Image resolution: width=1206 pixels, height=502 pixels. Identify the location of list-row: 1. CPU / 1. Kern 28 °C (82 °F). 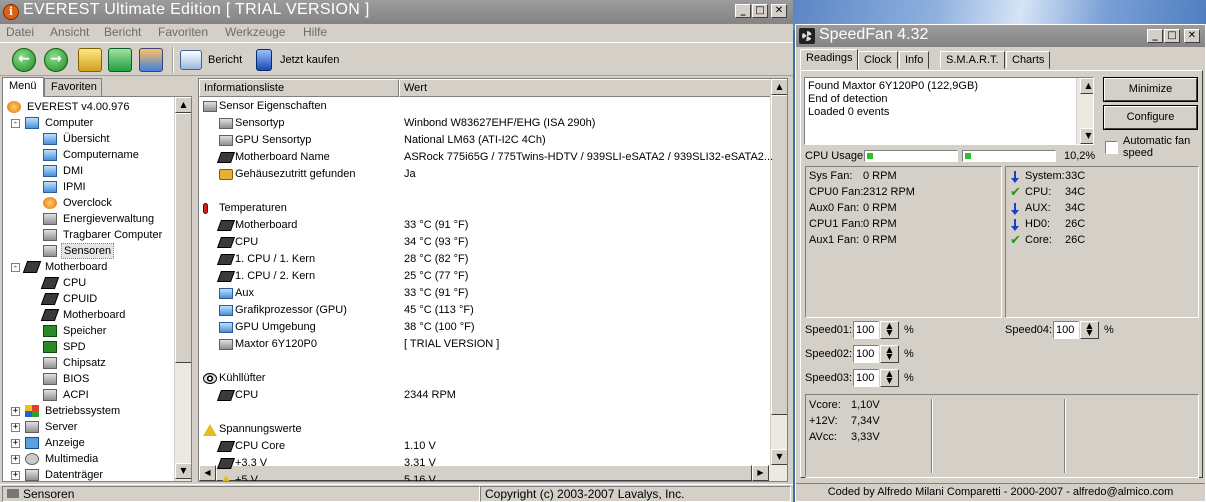
(485, 259).